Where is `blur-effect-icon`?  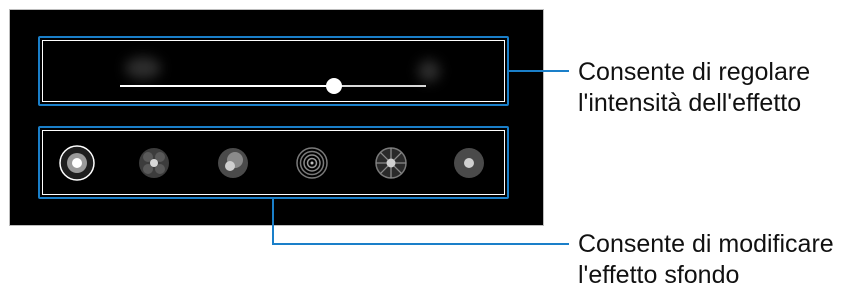 blur-effect-icon is located at coordinates (77, 163).